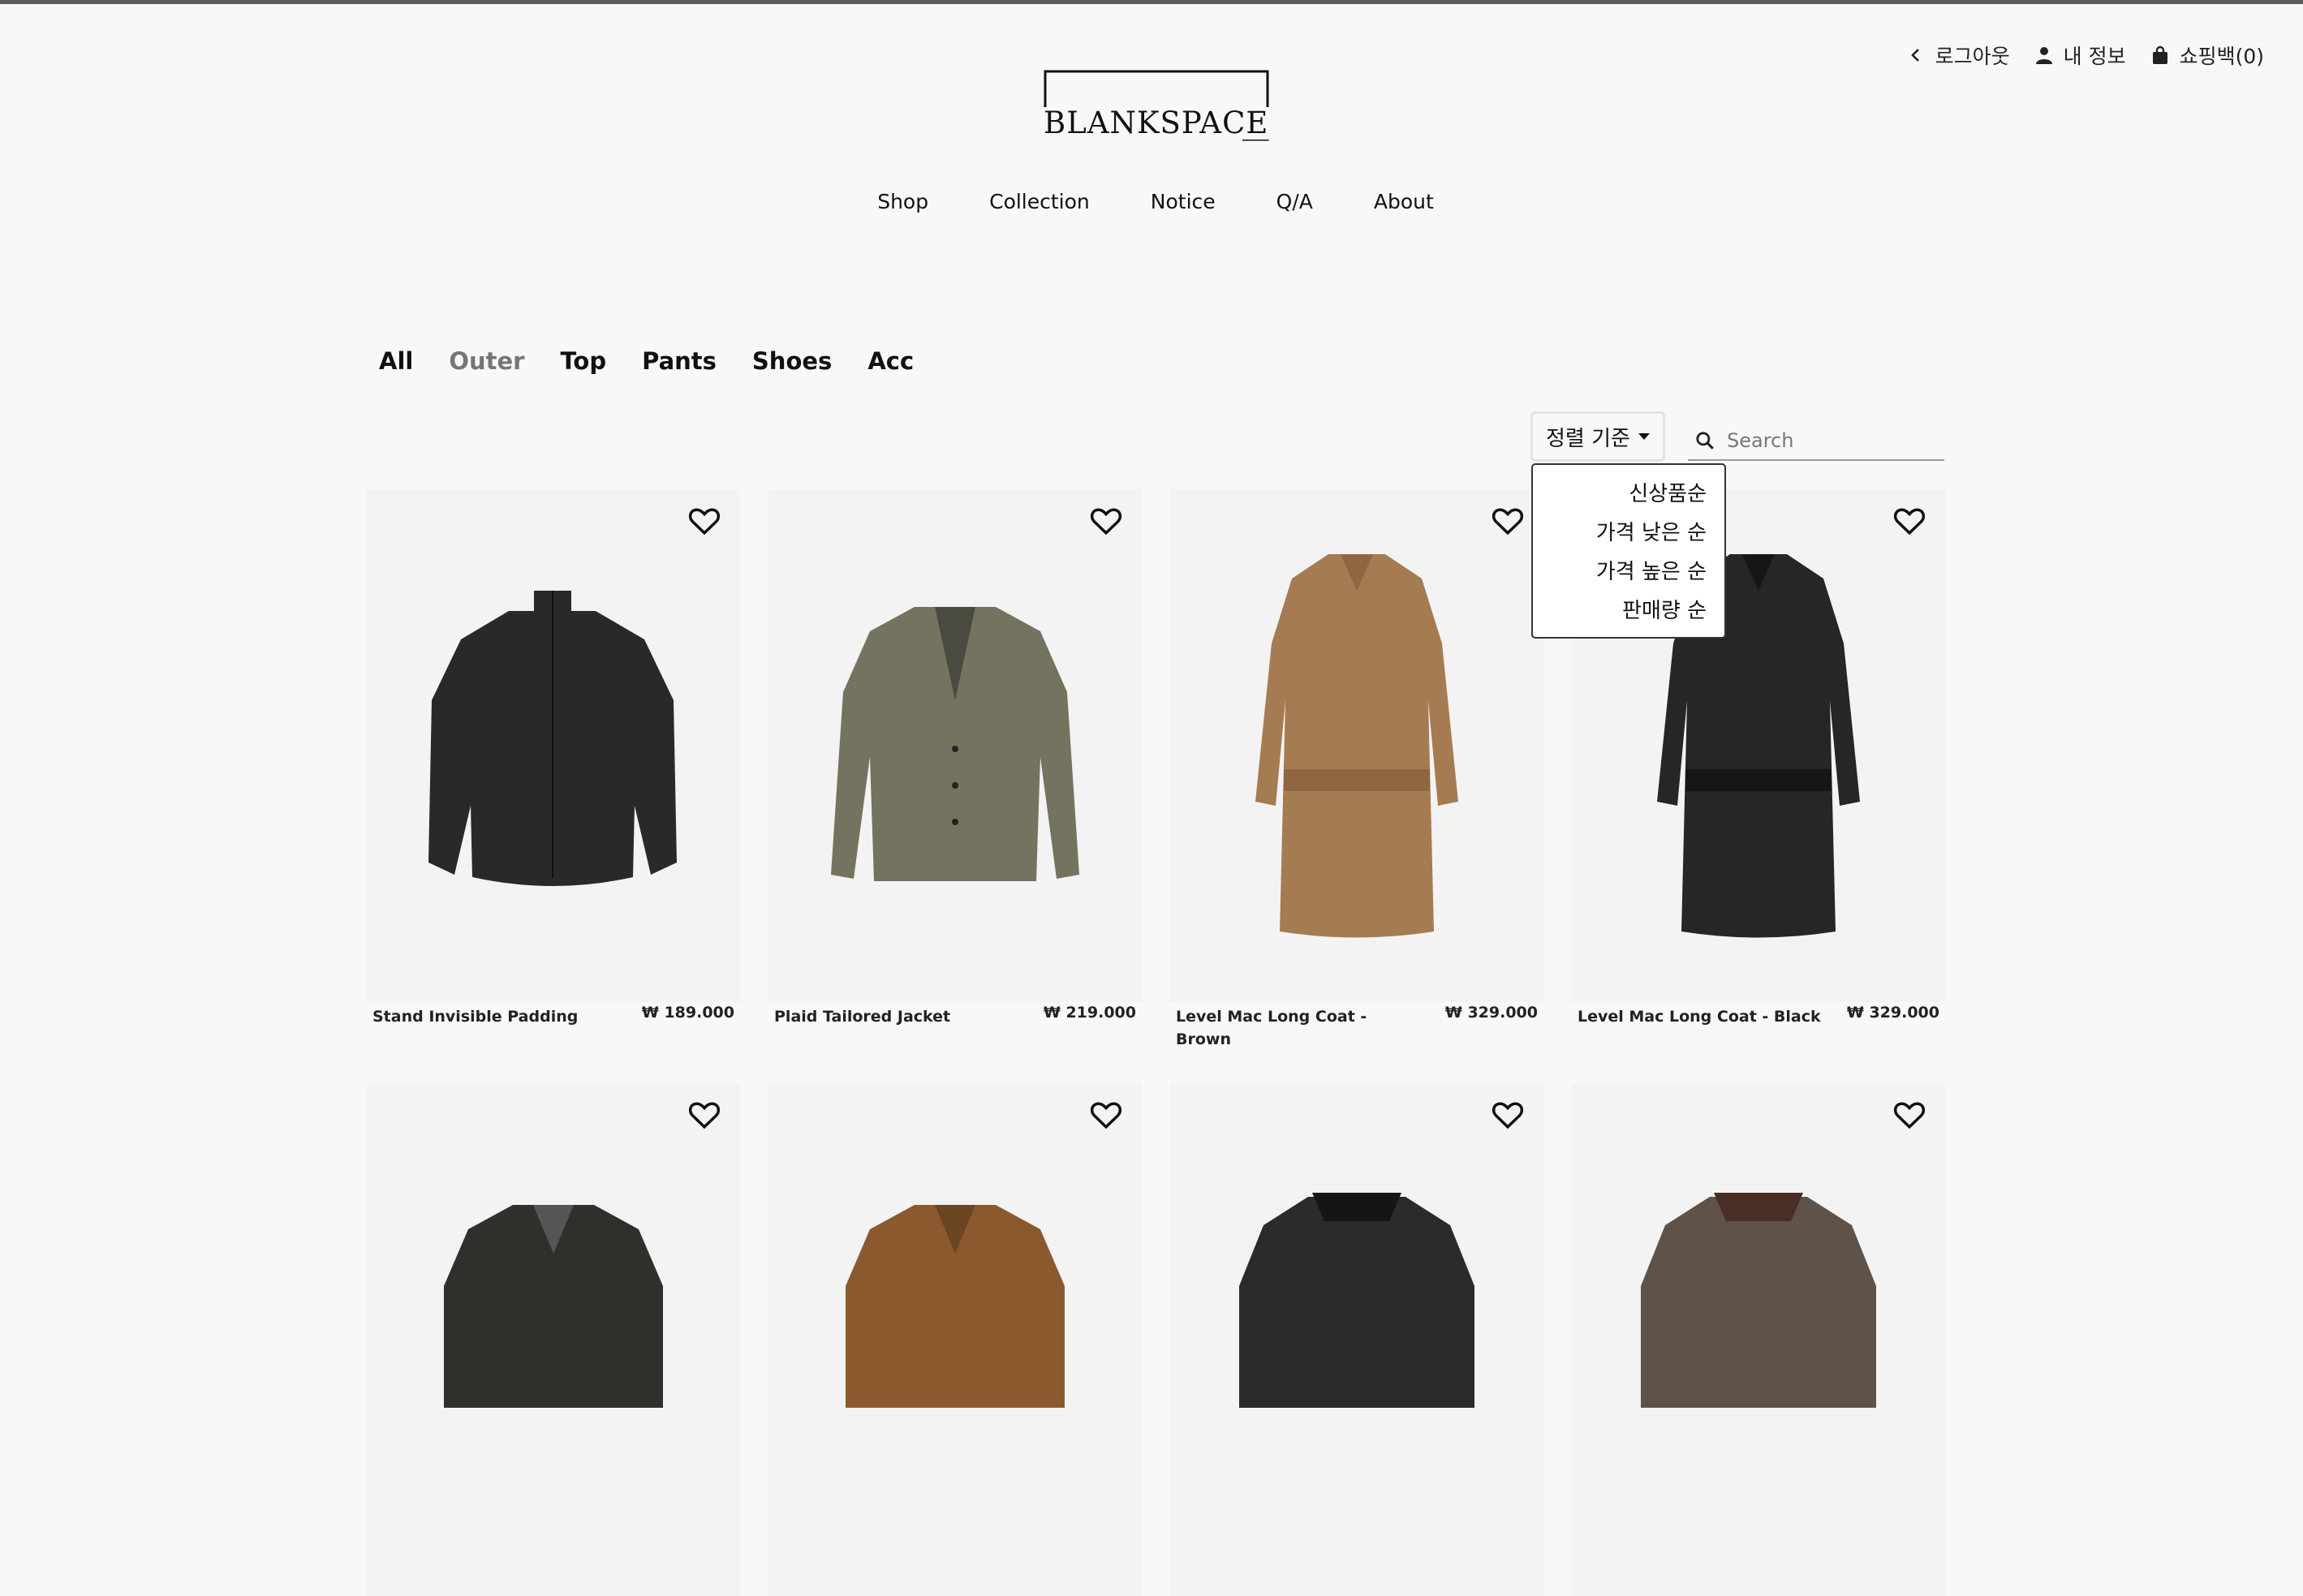 The width and height of the screenshot is (2303, 1596). I want to click on product-name: Plaid Tailored Jacket, so click(896, 1016).